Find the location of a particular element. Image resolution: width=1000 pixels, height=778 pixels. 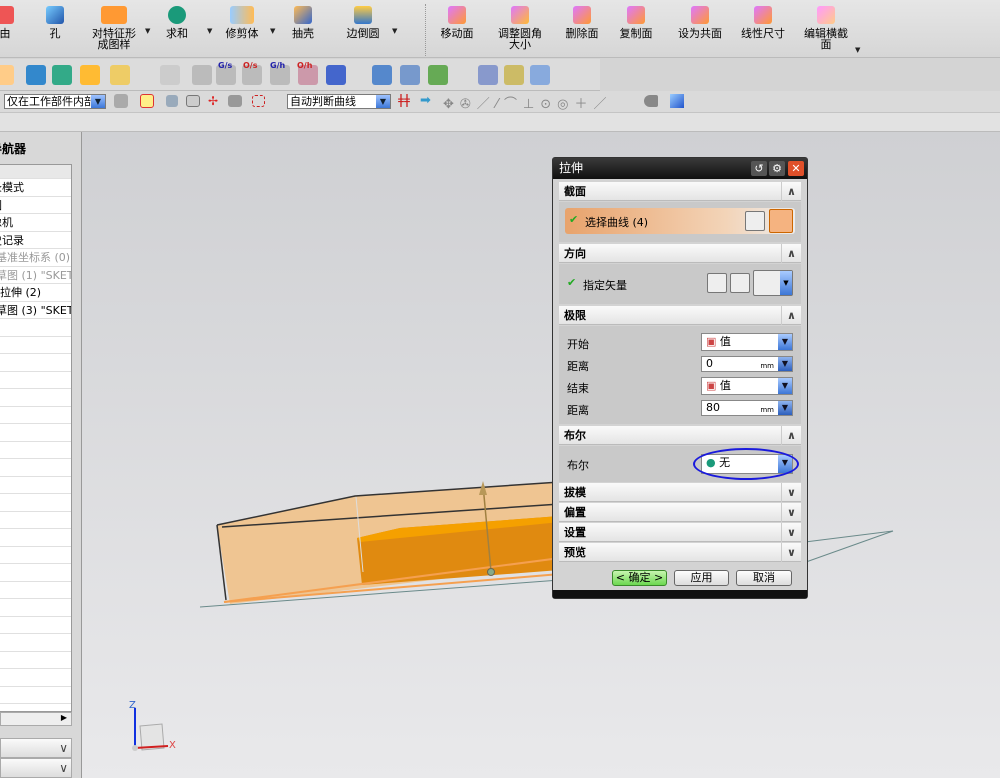

dialog-bottom-bar is located at coordinates (680, 594).